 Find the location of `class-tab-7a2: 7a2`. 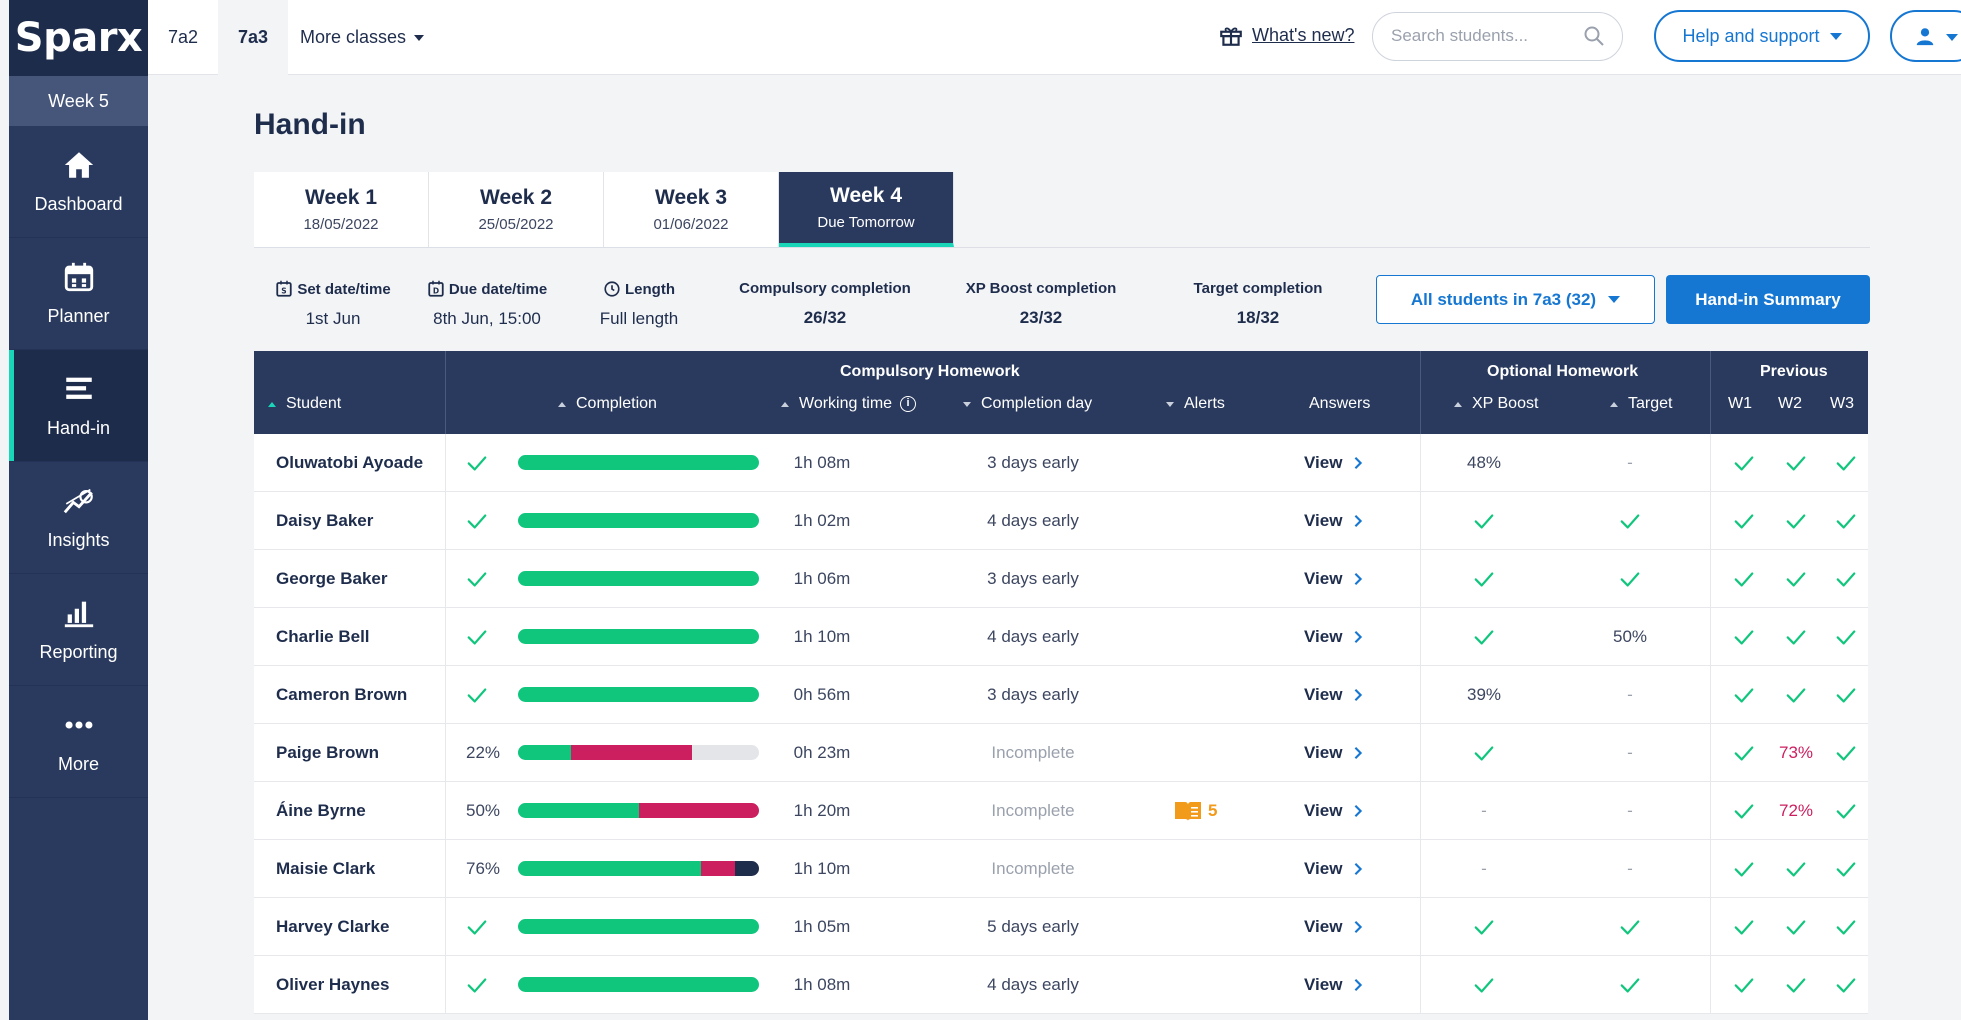

class-tab-7a2: 7a2 is located at coordinates (193, 37).